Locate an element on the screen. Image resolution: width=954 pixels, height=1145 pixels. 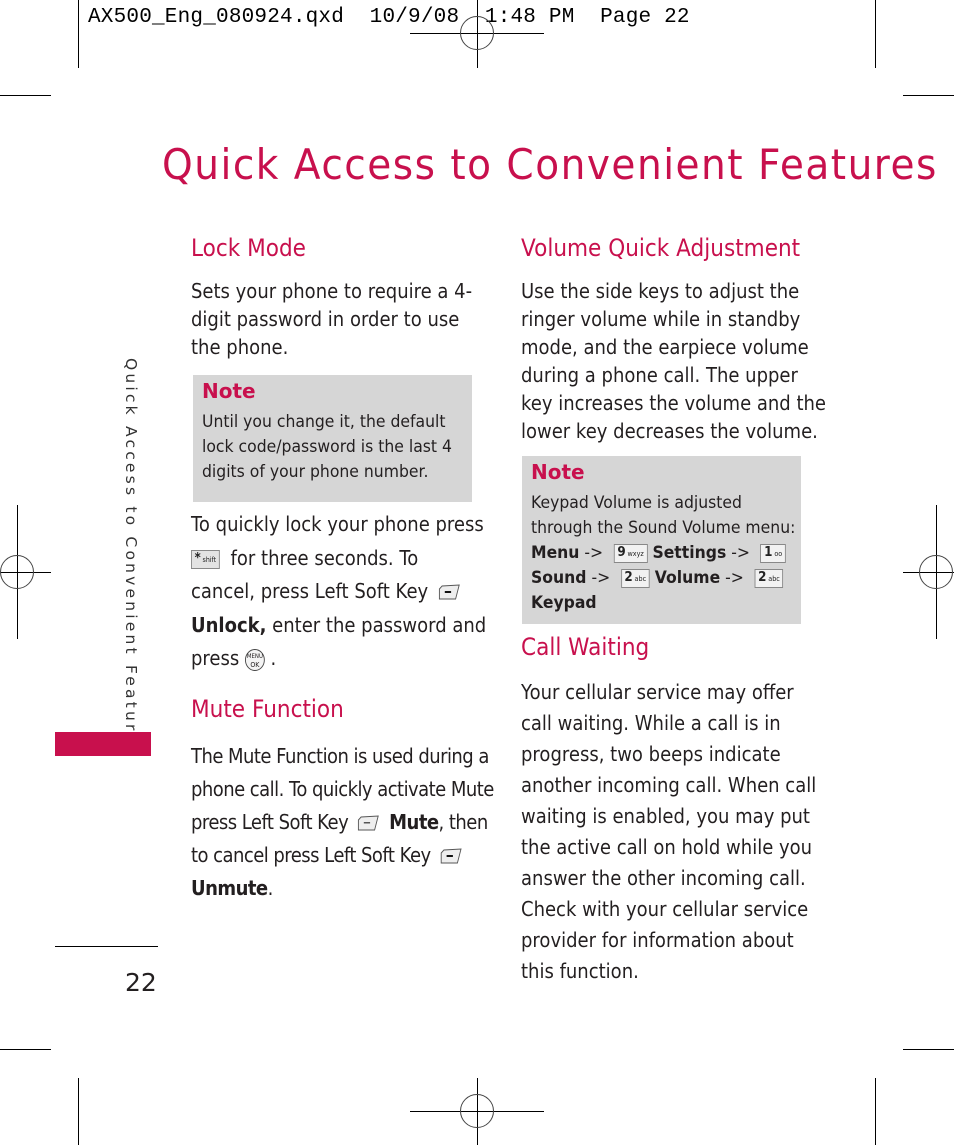
slug-filename: AX500_Eng_080924.qxd is located at coordinates (216, 17).